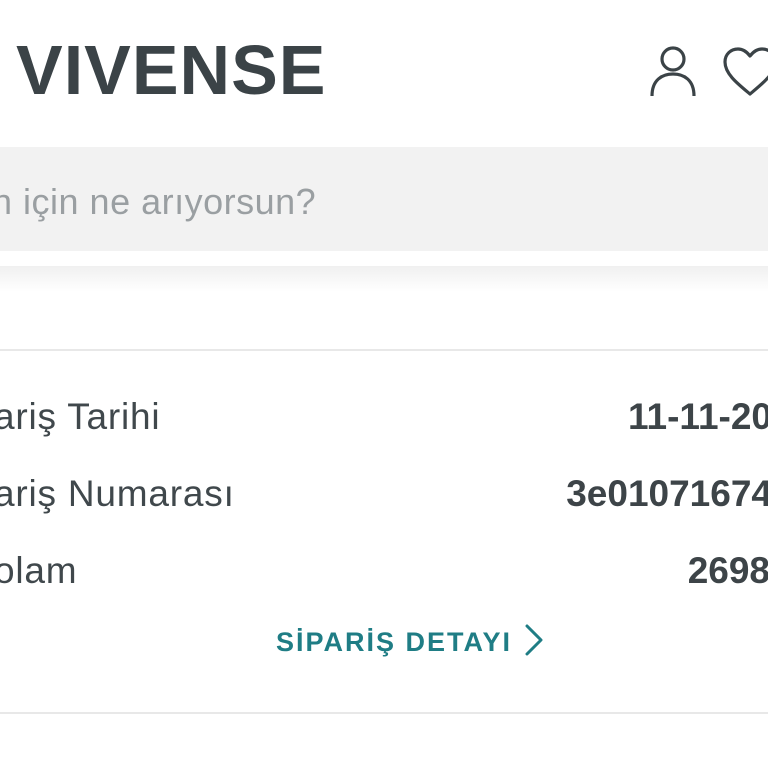  Describe the element at coordinates (384, 350) in the screenshot. I see `divider-top` at that location.